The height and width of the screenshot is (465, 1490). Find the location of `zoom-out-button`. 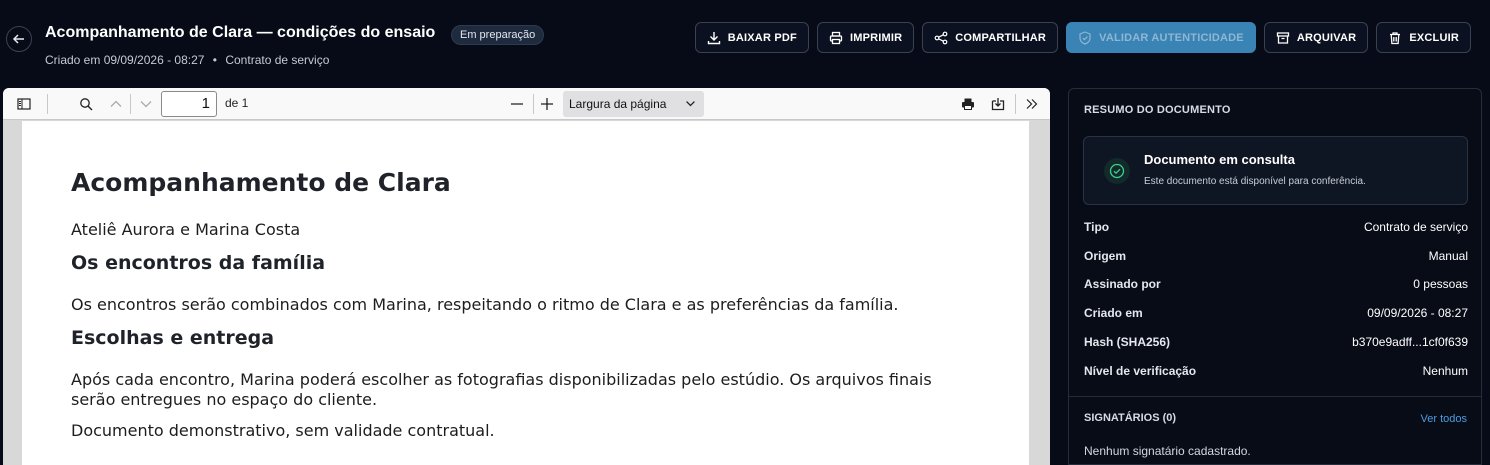

zoom-out-button is located at coordinates (517, 104).